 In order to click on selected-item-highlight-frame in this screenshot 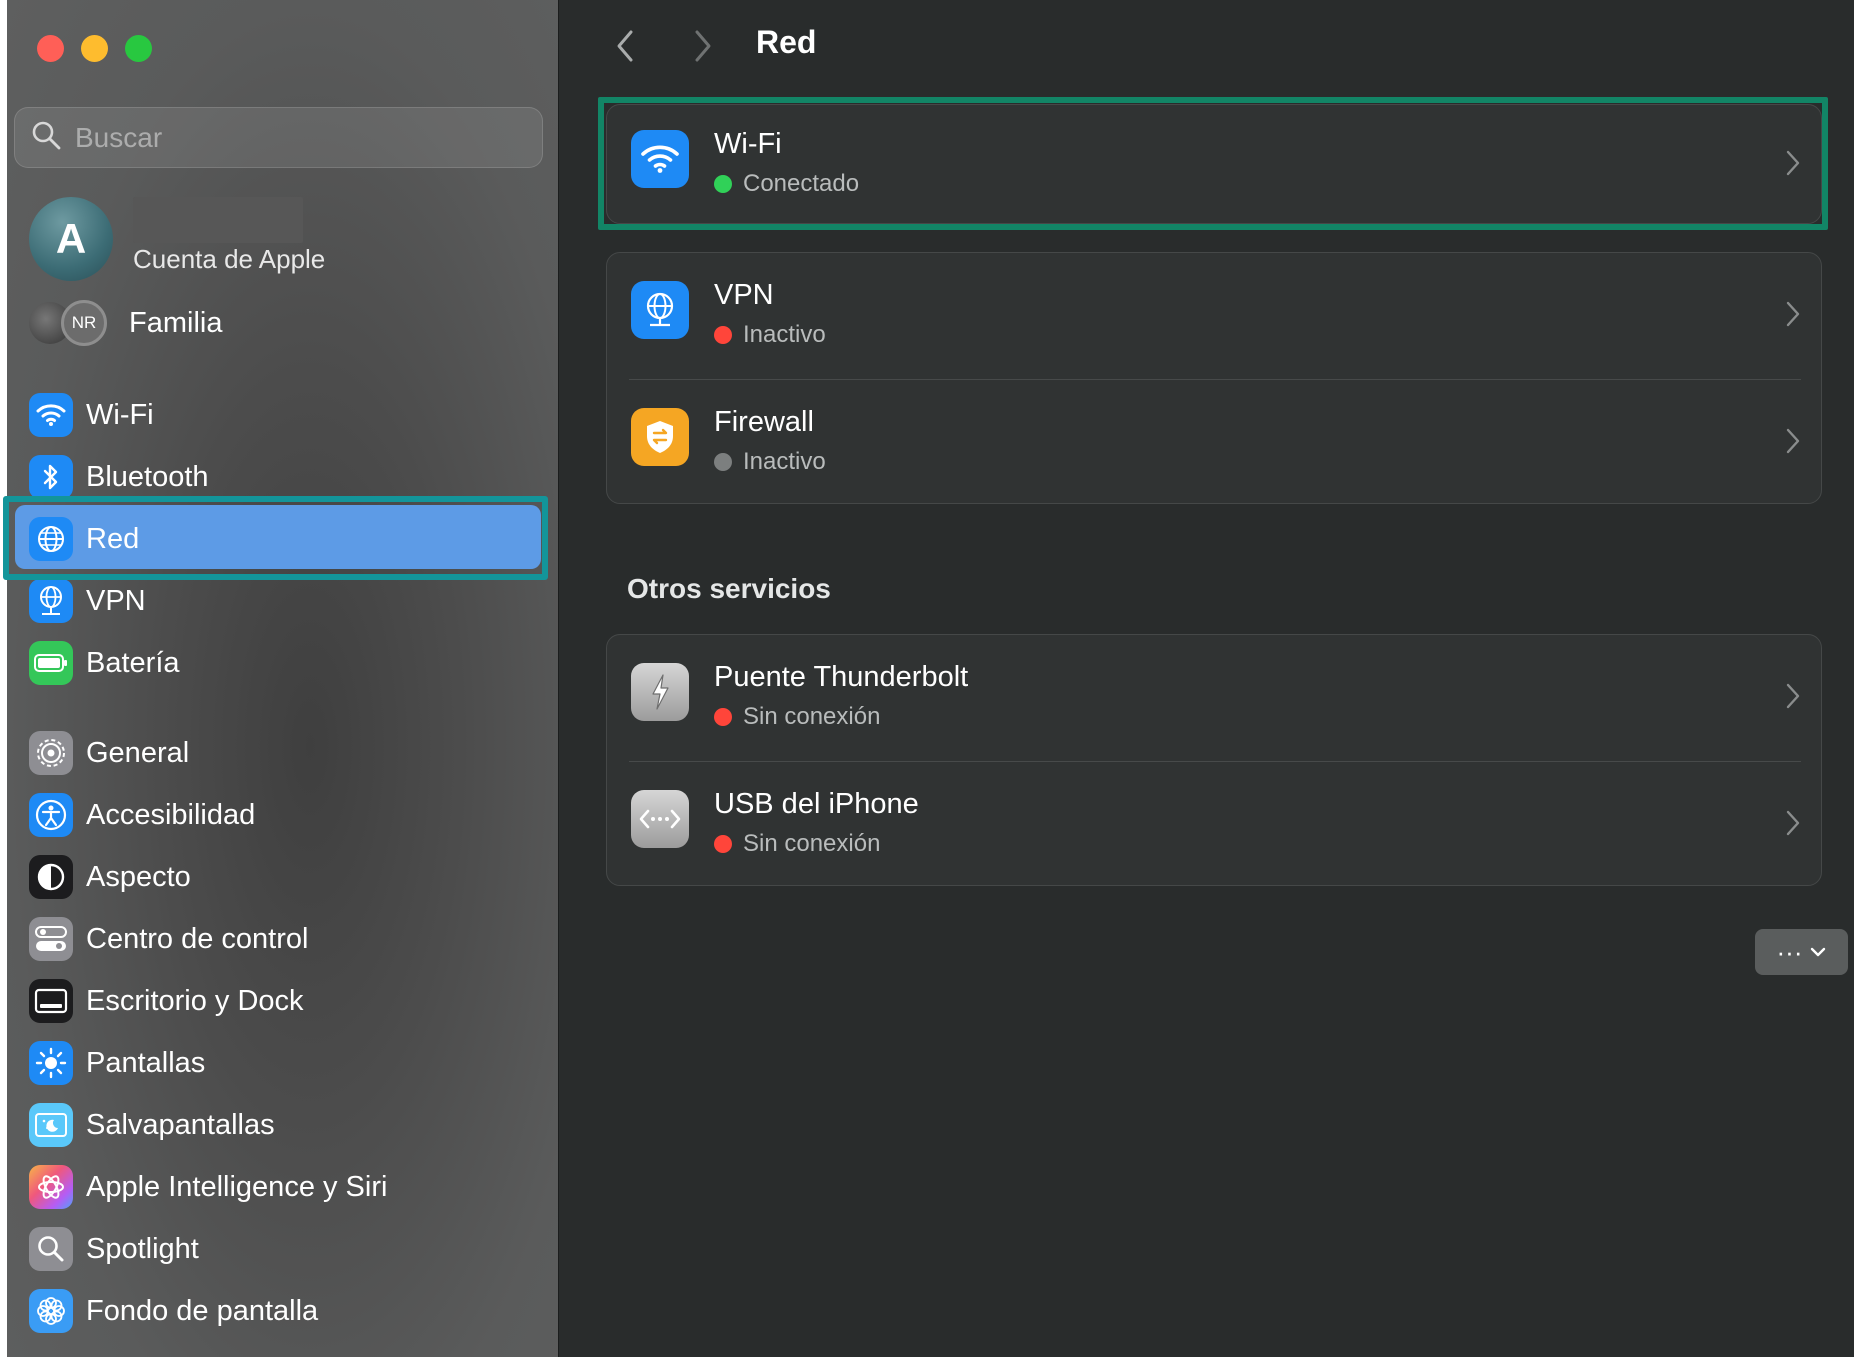, I will do `click(275, 538)`.